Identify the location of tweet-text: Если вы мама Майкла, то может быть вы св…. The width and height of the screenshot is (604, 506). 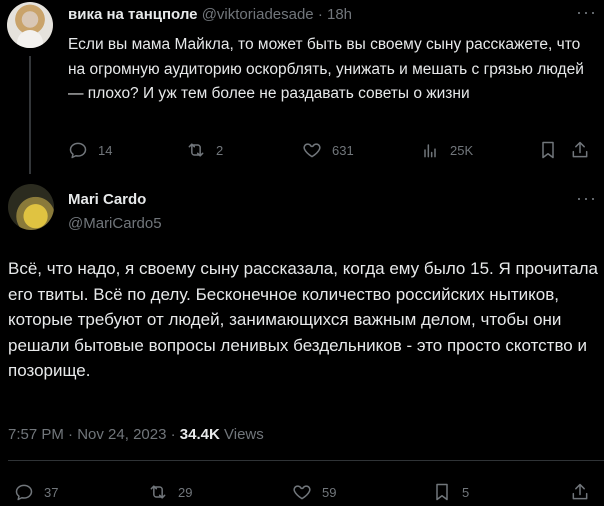
(326, 69).